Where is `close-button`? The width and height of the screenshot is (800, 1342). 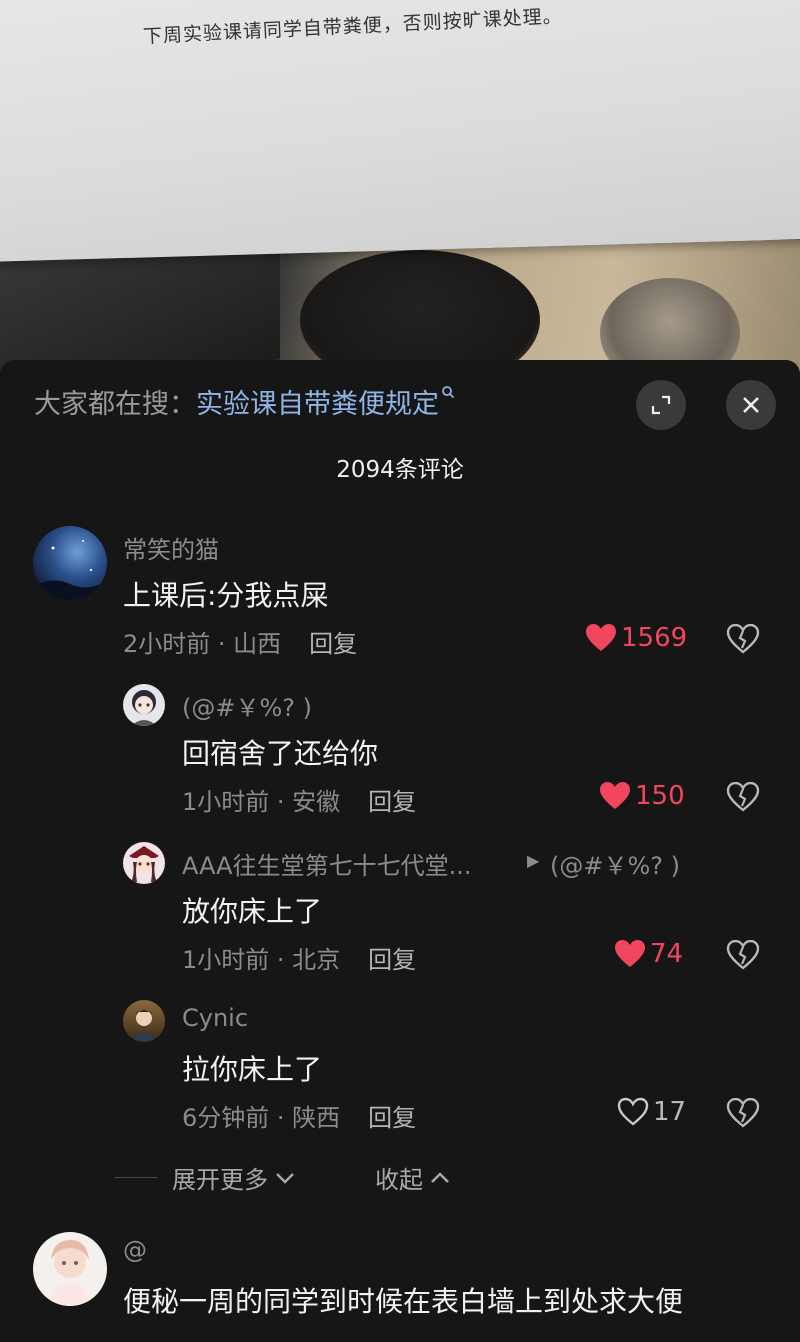
close-button is located at coordinates (751, 405).